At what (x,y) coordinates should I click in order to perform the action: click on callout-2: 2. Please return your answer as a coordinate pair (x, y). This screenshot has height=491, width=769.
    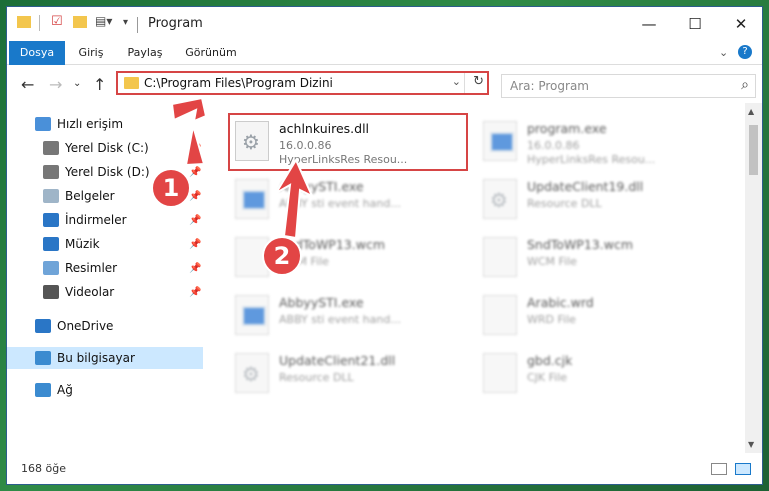
    Looking at the image, I should click on (282, 256).